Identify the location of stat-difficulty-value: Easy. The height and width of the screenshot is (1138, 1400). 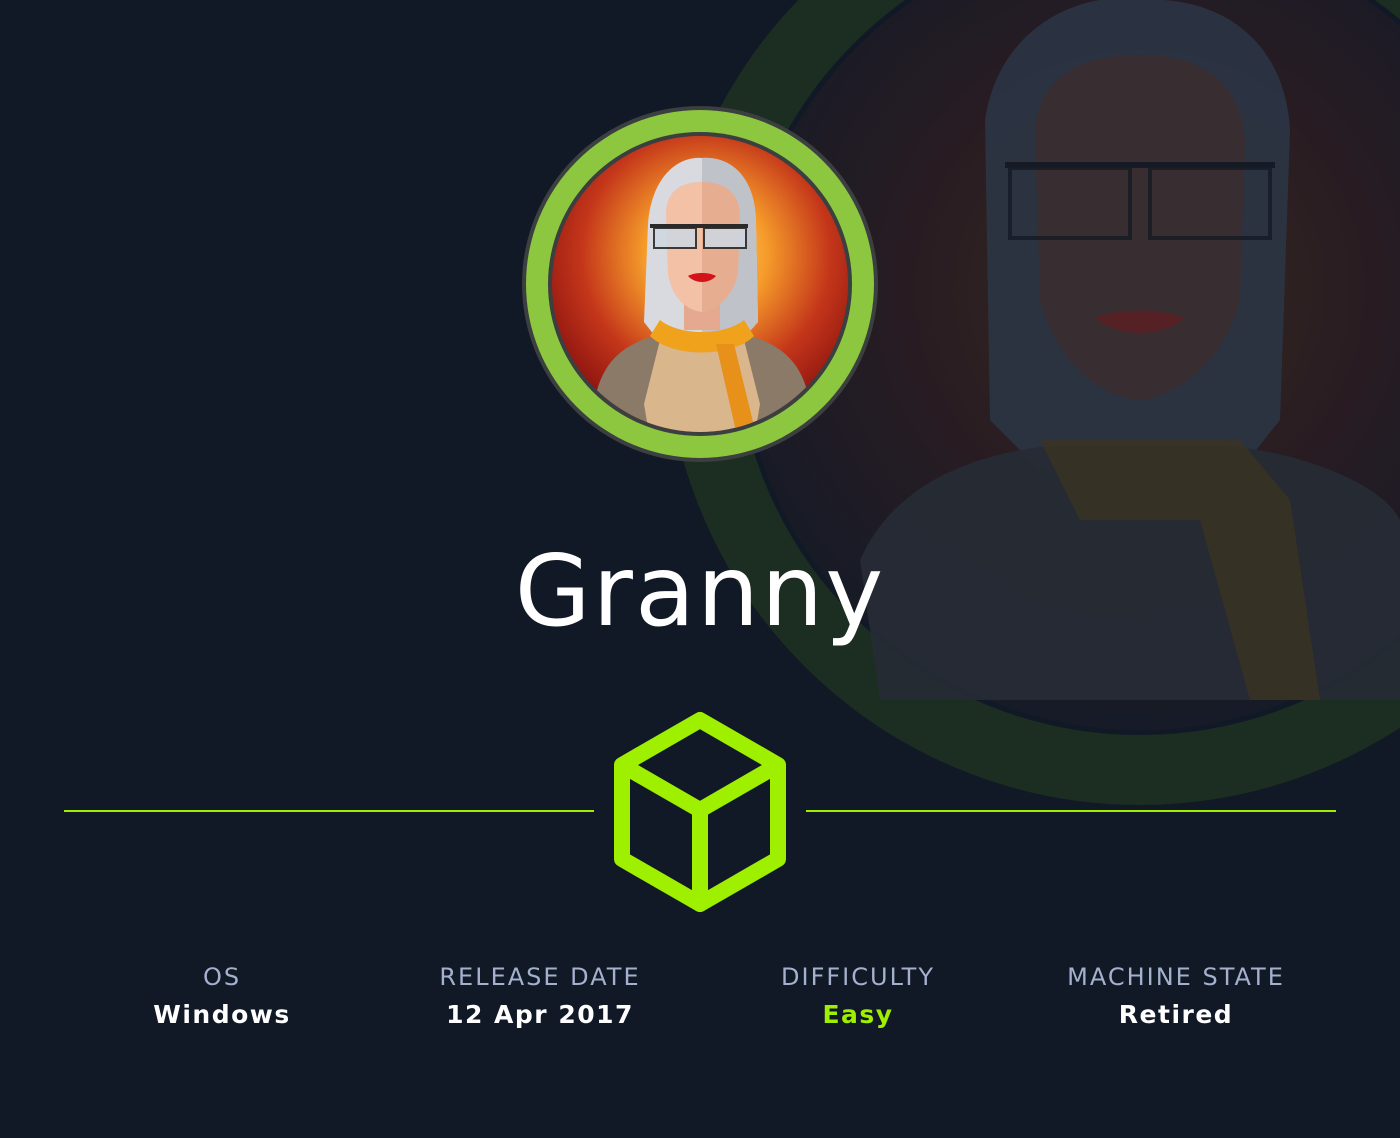
(858, 1014).